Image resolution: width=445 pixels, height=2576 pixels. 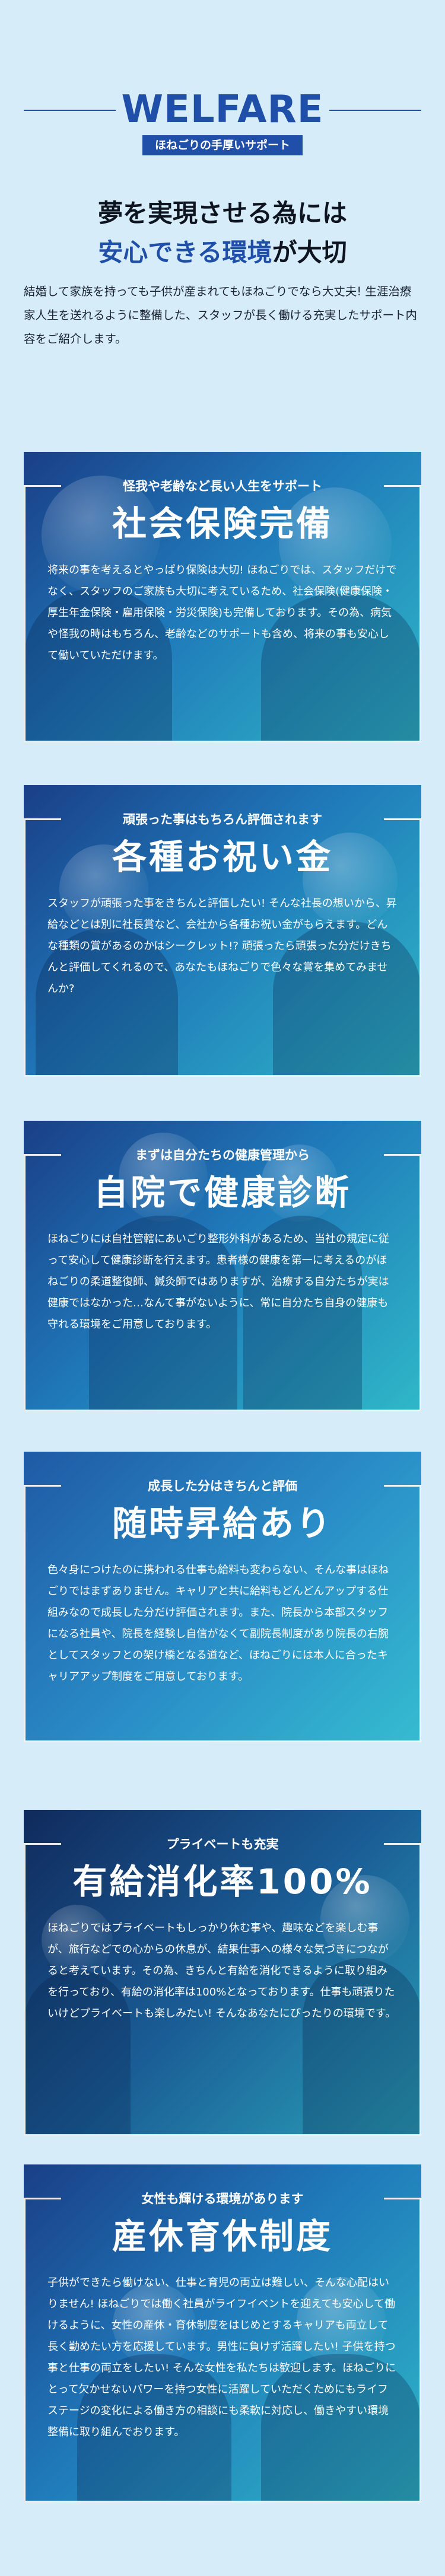 What do you see at coordinates (223, 1881) in the screenshot?
I see `card-heading: 有給消化率100%` at bounding box center [223, 1881].